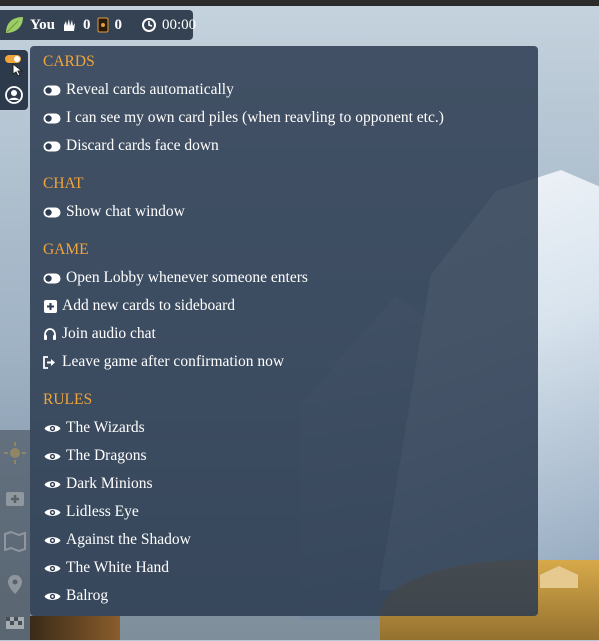 This screenshot has width=599, height=641. I want to click on rule-label: Lidless Eye, so click(102, 511).